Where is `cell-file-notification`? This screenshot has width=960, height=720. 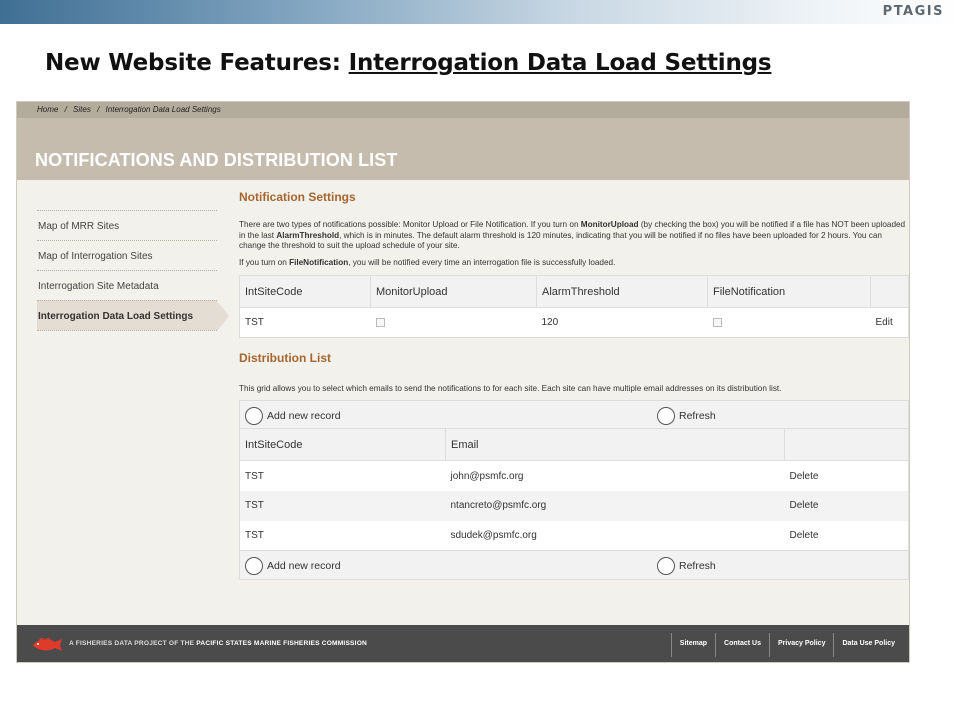
cell-file-notification is located at coordinates (789, 323).